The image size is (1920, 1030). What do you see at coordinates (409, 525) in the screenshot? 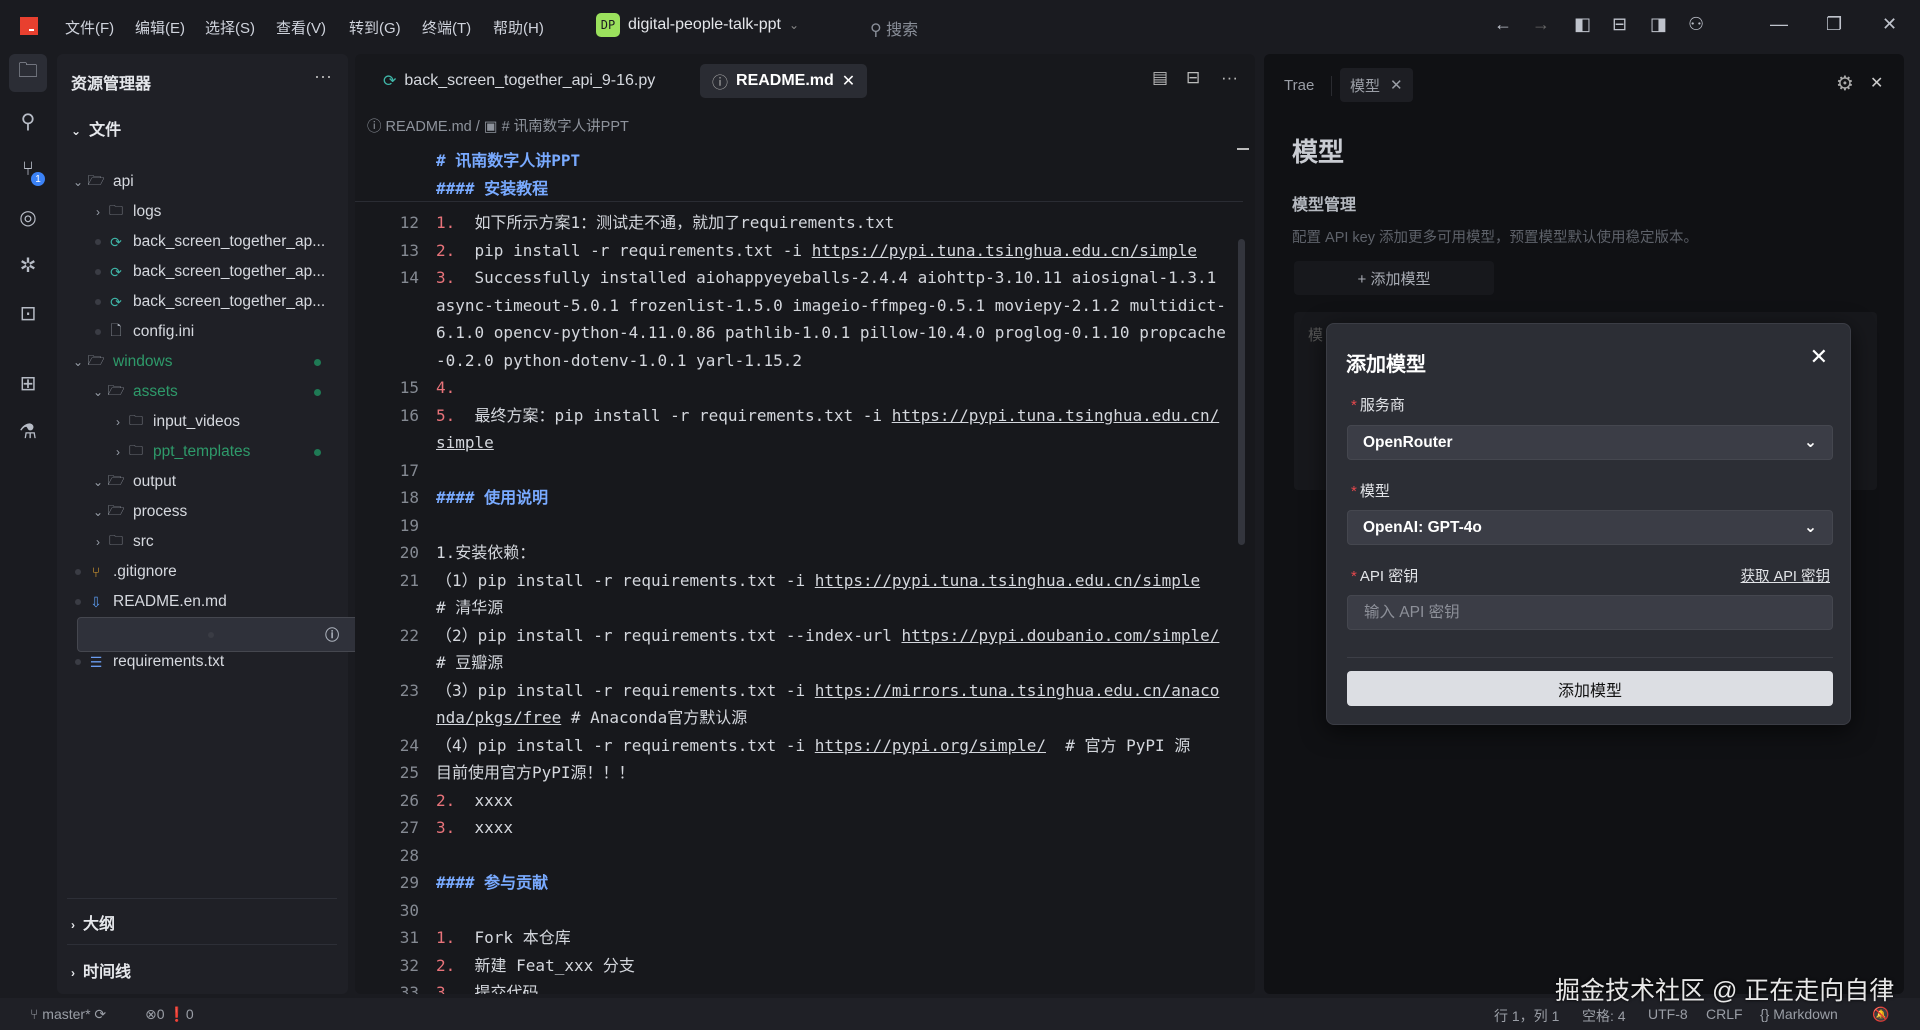
I see `line-number: 19` at bounding box center [409, 525].